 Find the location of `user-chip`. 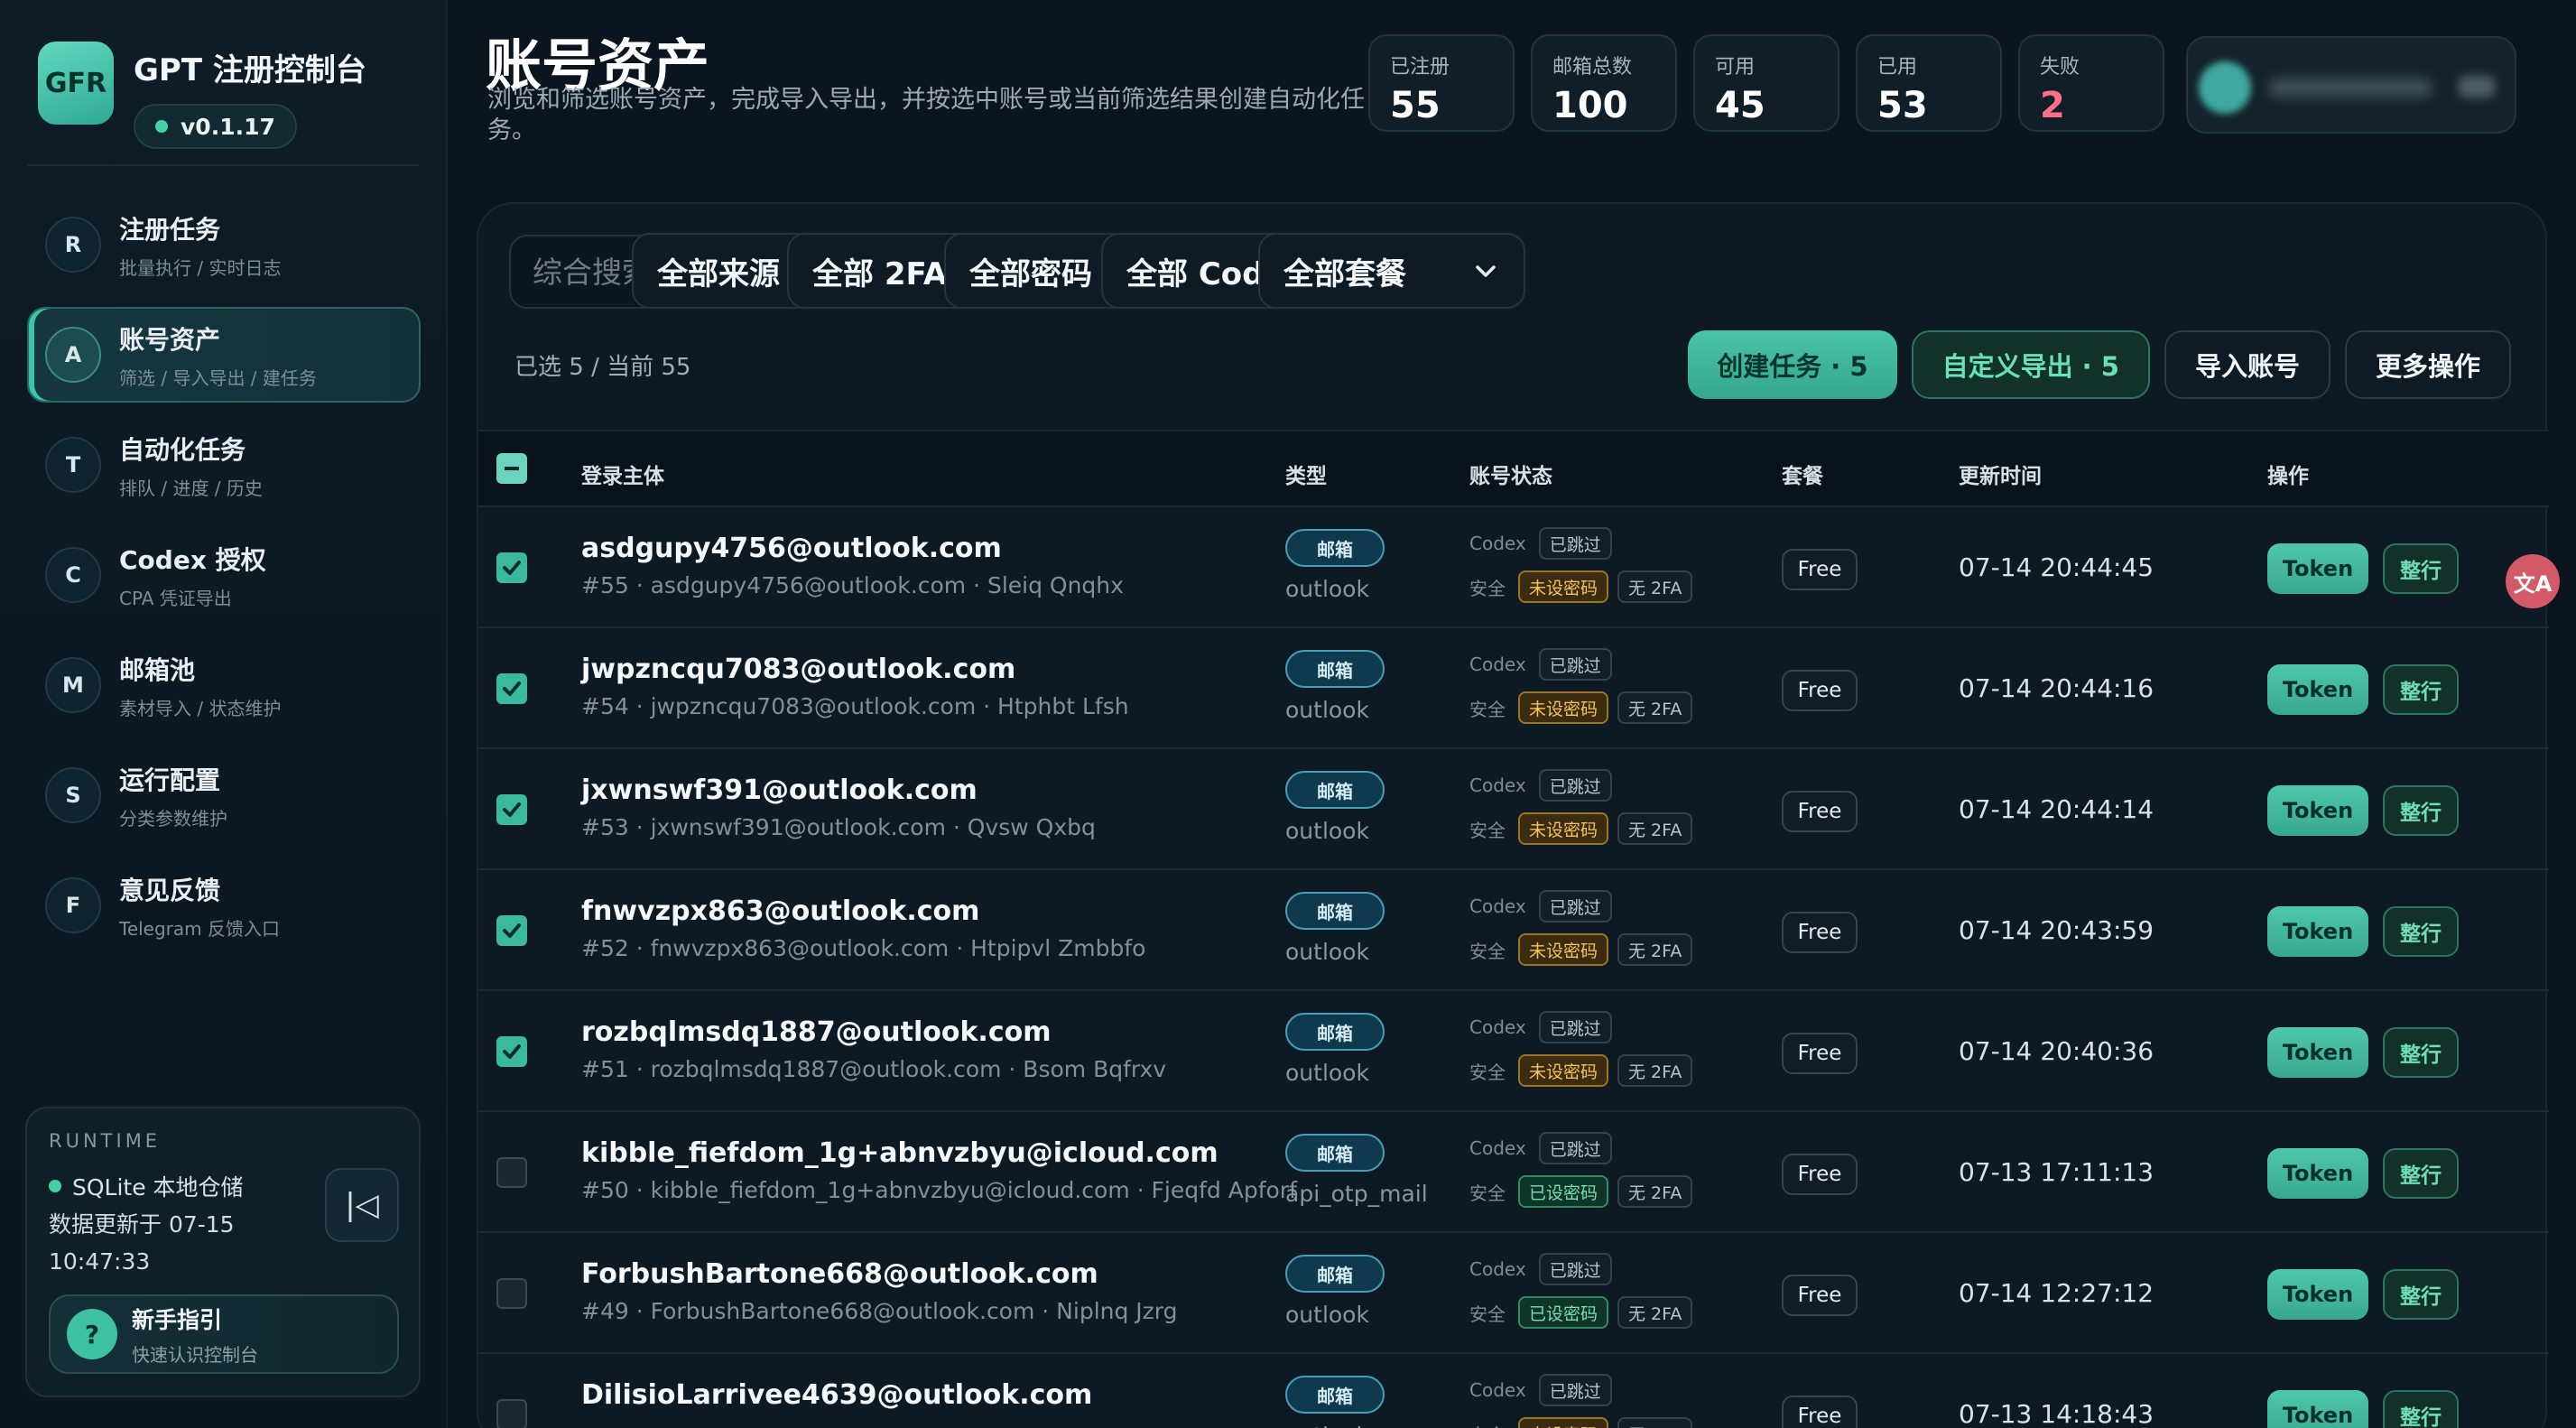

user-chip is located at coordinates (2351, 85).